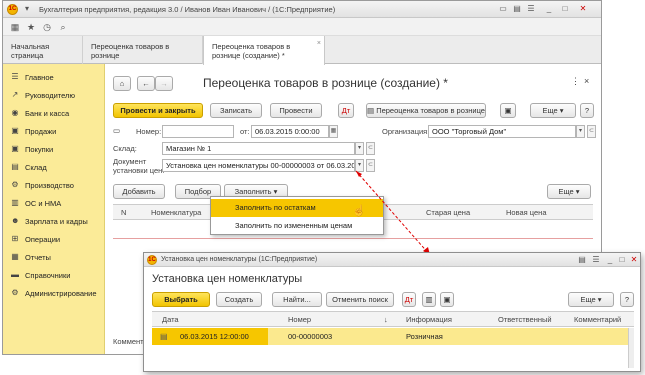 This screenshot has width=645, height=375. I want to click on print-icon: ▤, so click(372, 110).